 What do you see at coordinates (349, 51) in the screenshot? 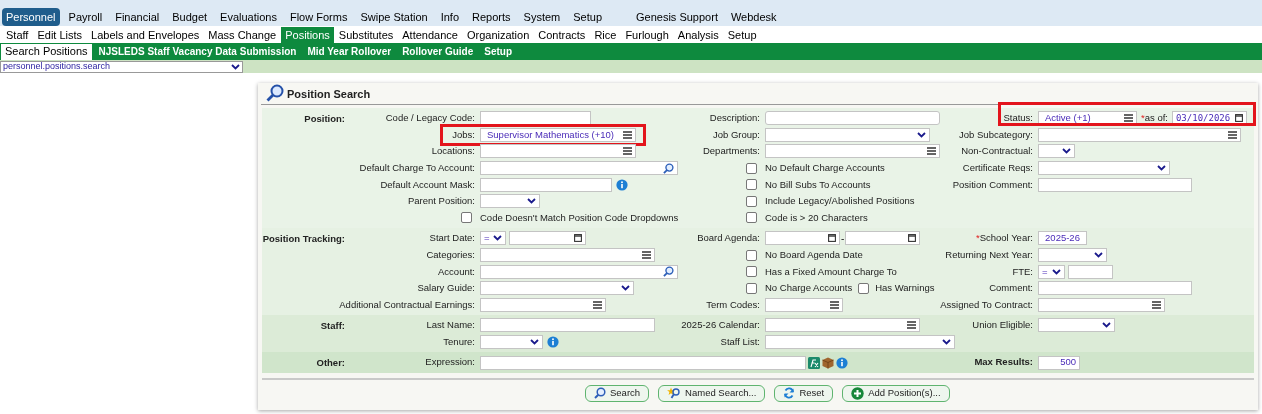
I see `page-menu-tab: Mid Year Rollover` at bounding box center [349, 51].